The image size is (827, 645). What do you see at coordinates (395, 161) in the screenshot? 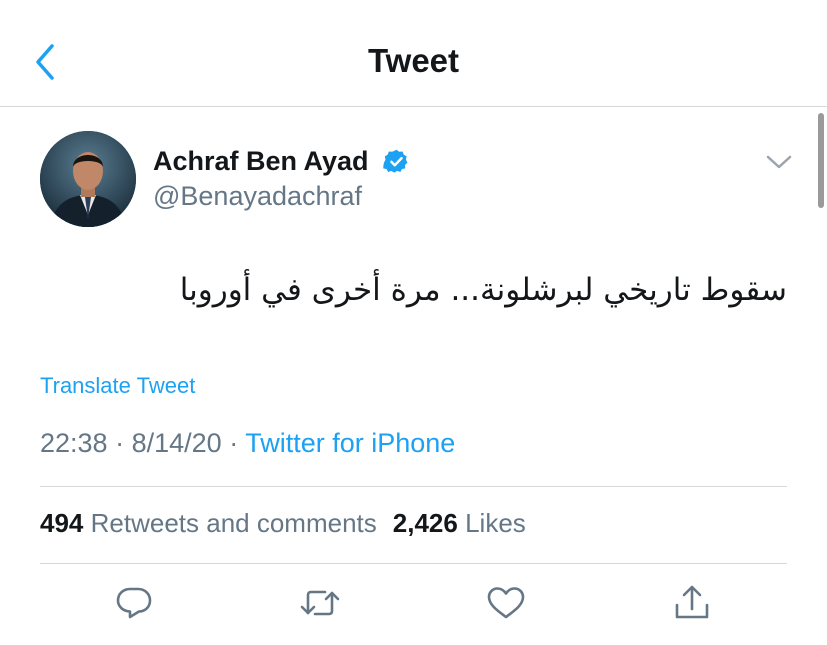
I see `verified-badge-icon` at bounding box center [395, 161].